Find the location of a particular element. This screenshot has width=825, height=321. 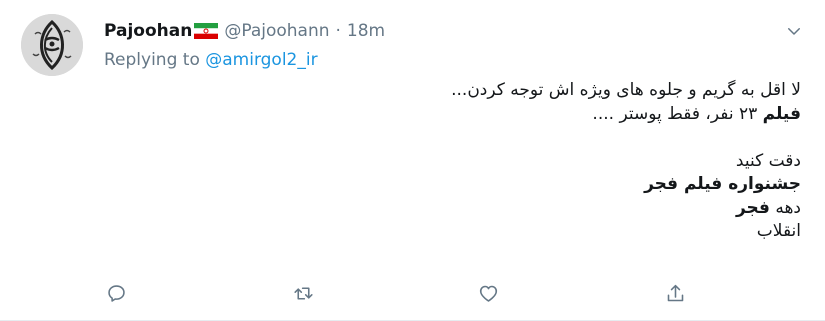

like-button is located at coordinates (488, 293).